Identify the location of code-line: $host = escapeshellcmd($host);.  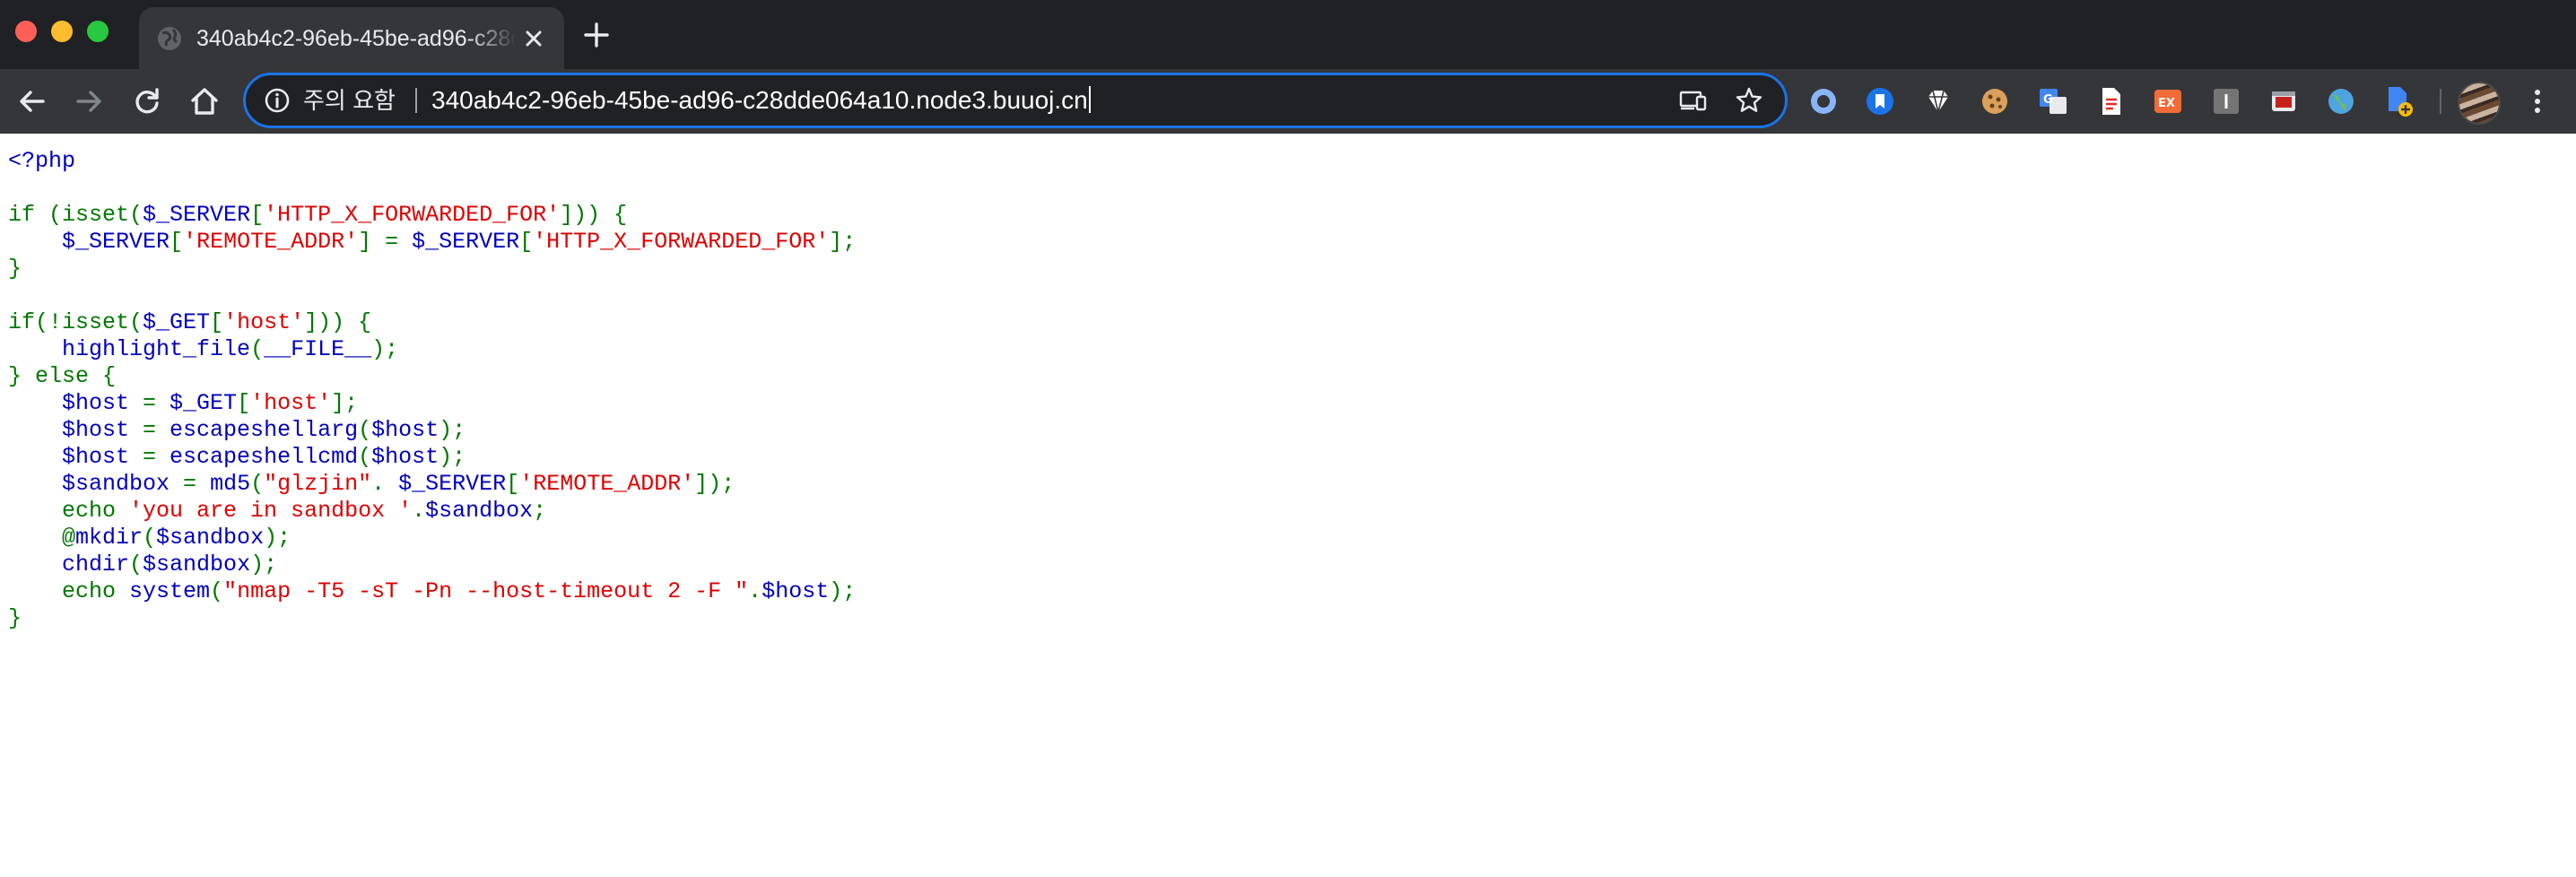
(1281, 457).